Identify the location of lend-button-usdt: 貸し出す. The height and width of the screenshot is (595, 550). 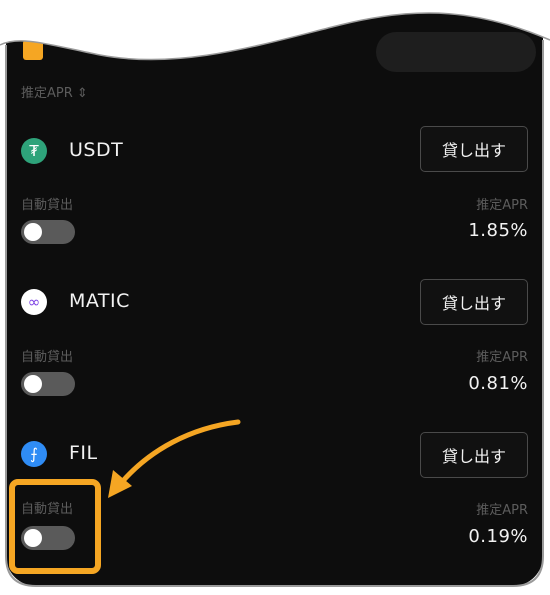
(474, 149).